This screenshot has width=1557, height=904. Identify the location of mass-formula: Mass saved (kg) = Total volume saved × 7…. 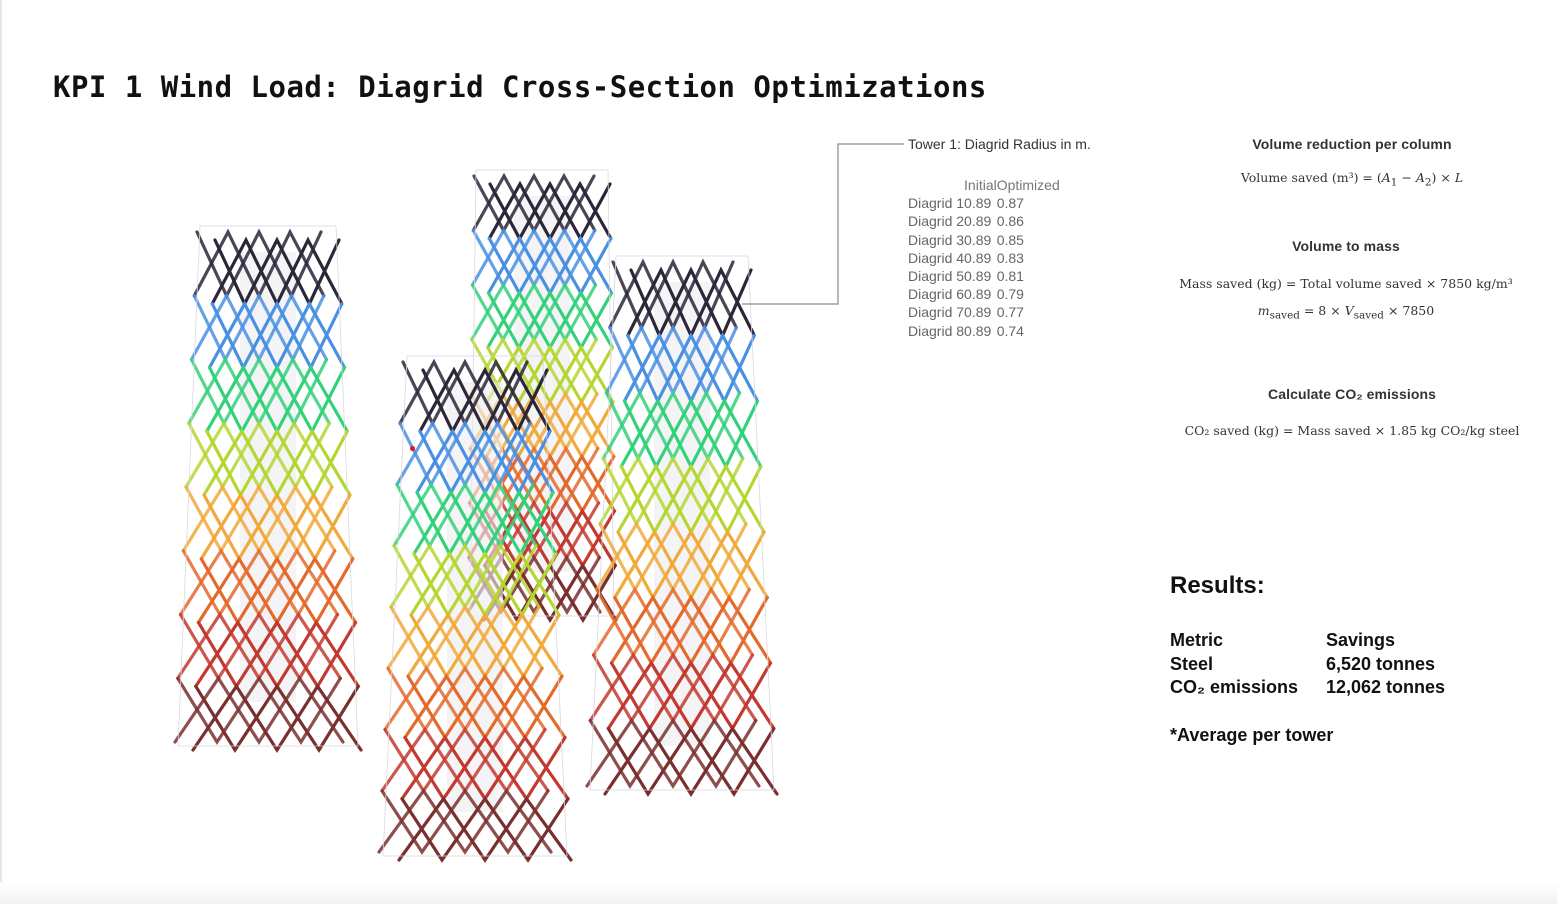
(1346, 283).